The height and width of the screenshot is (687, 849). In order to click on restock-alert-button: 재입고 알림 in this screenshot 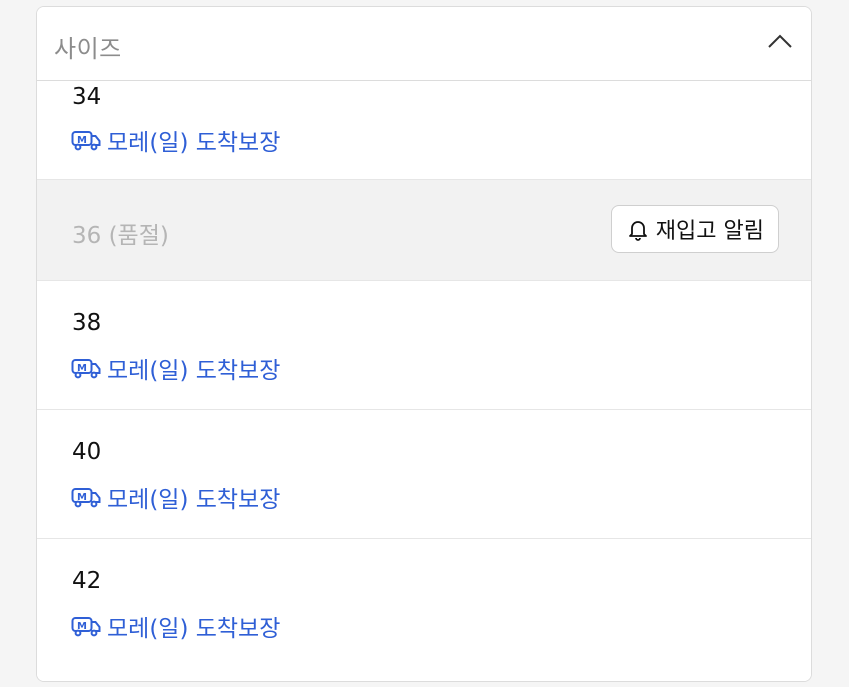, I will do `click(694, 229)`.